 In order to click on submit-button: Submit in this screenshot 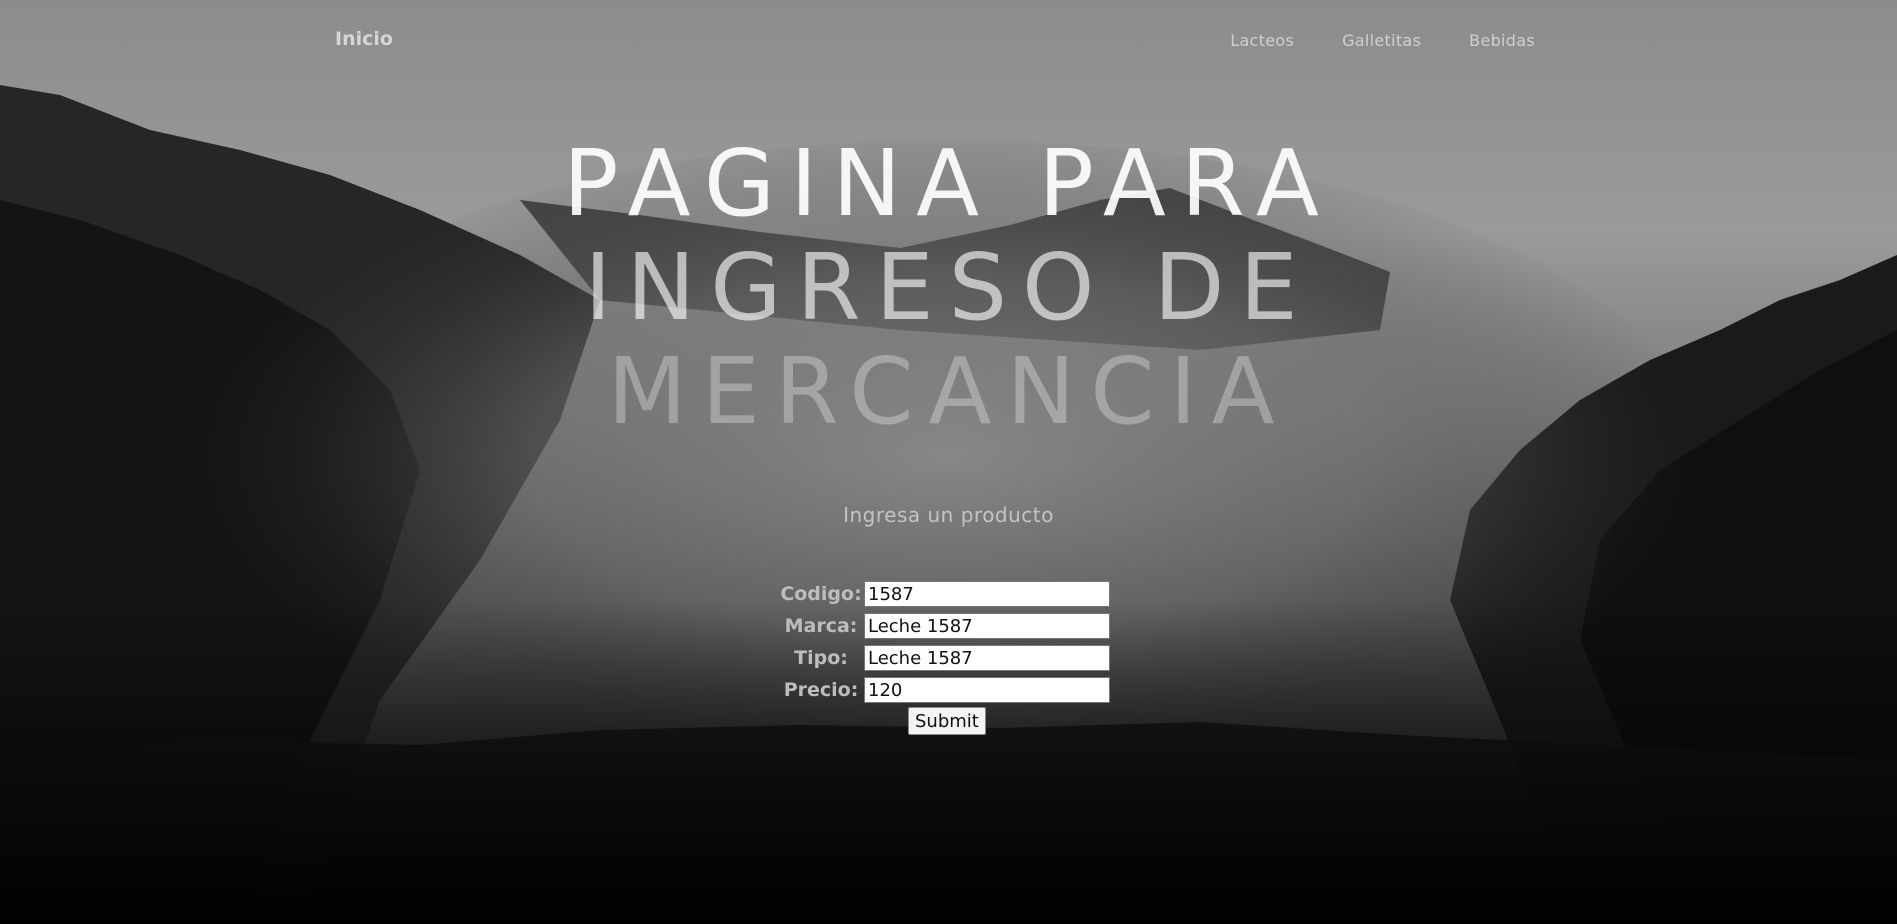, I will do `click(947, 721)`.